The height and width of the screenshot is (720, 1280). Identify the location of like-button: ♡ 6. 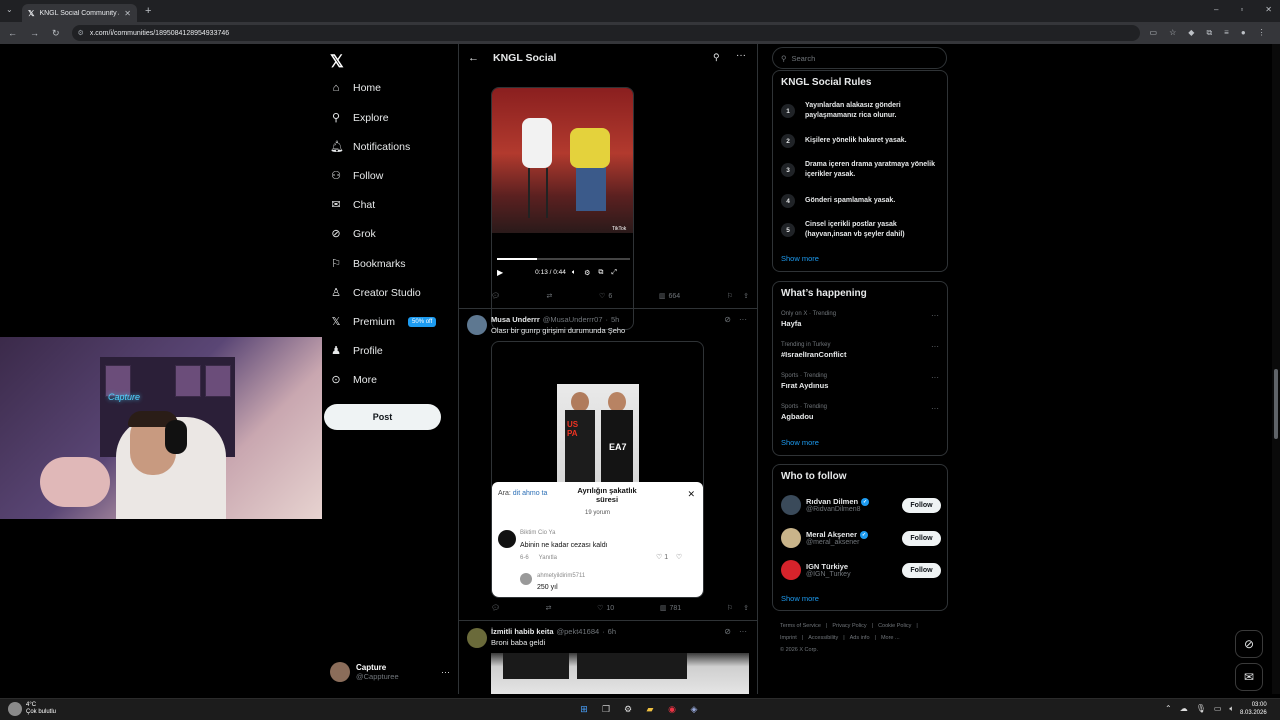
(605, 296).